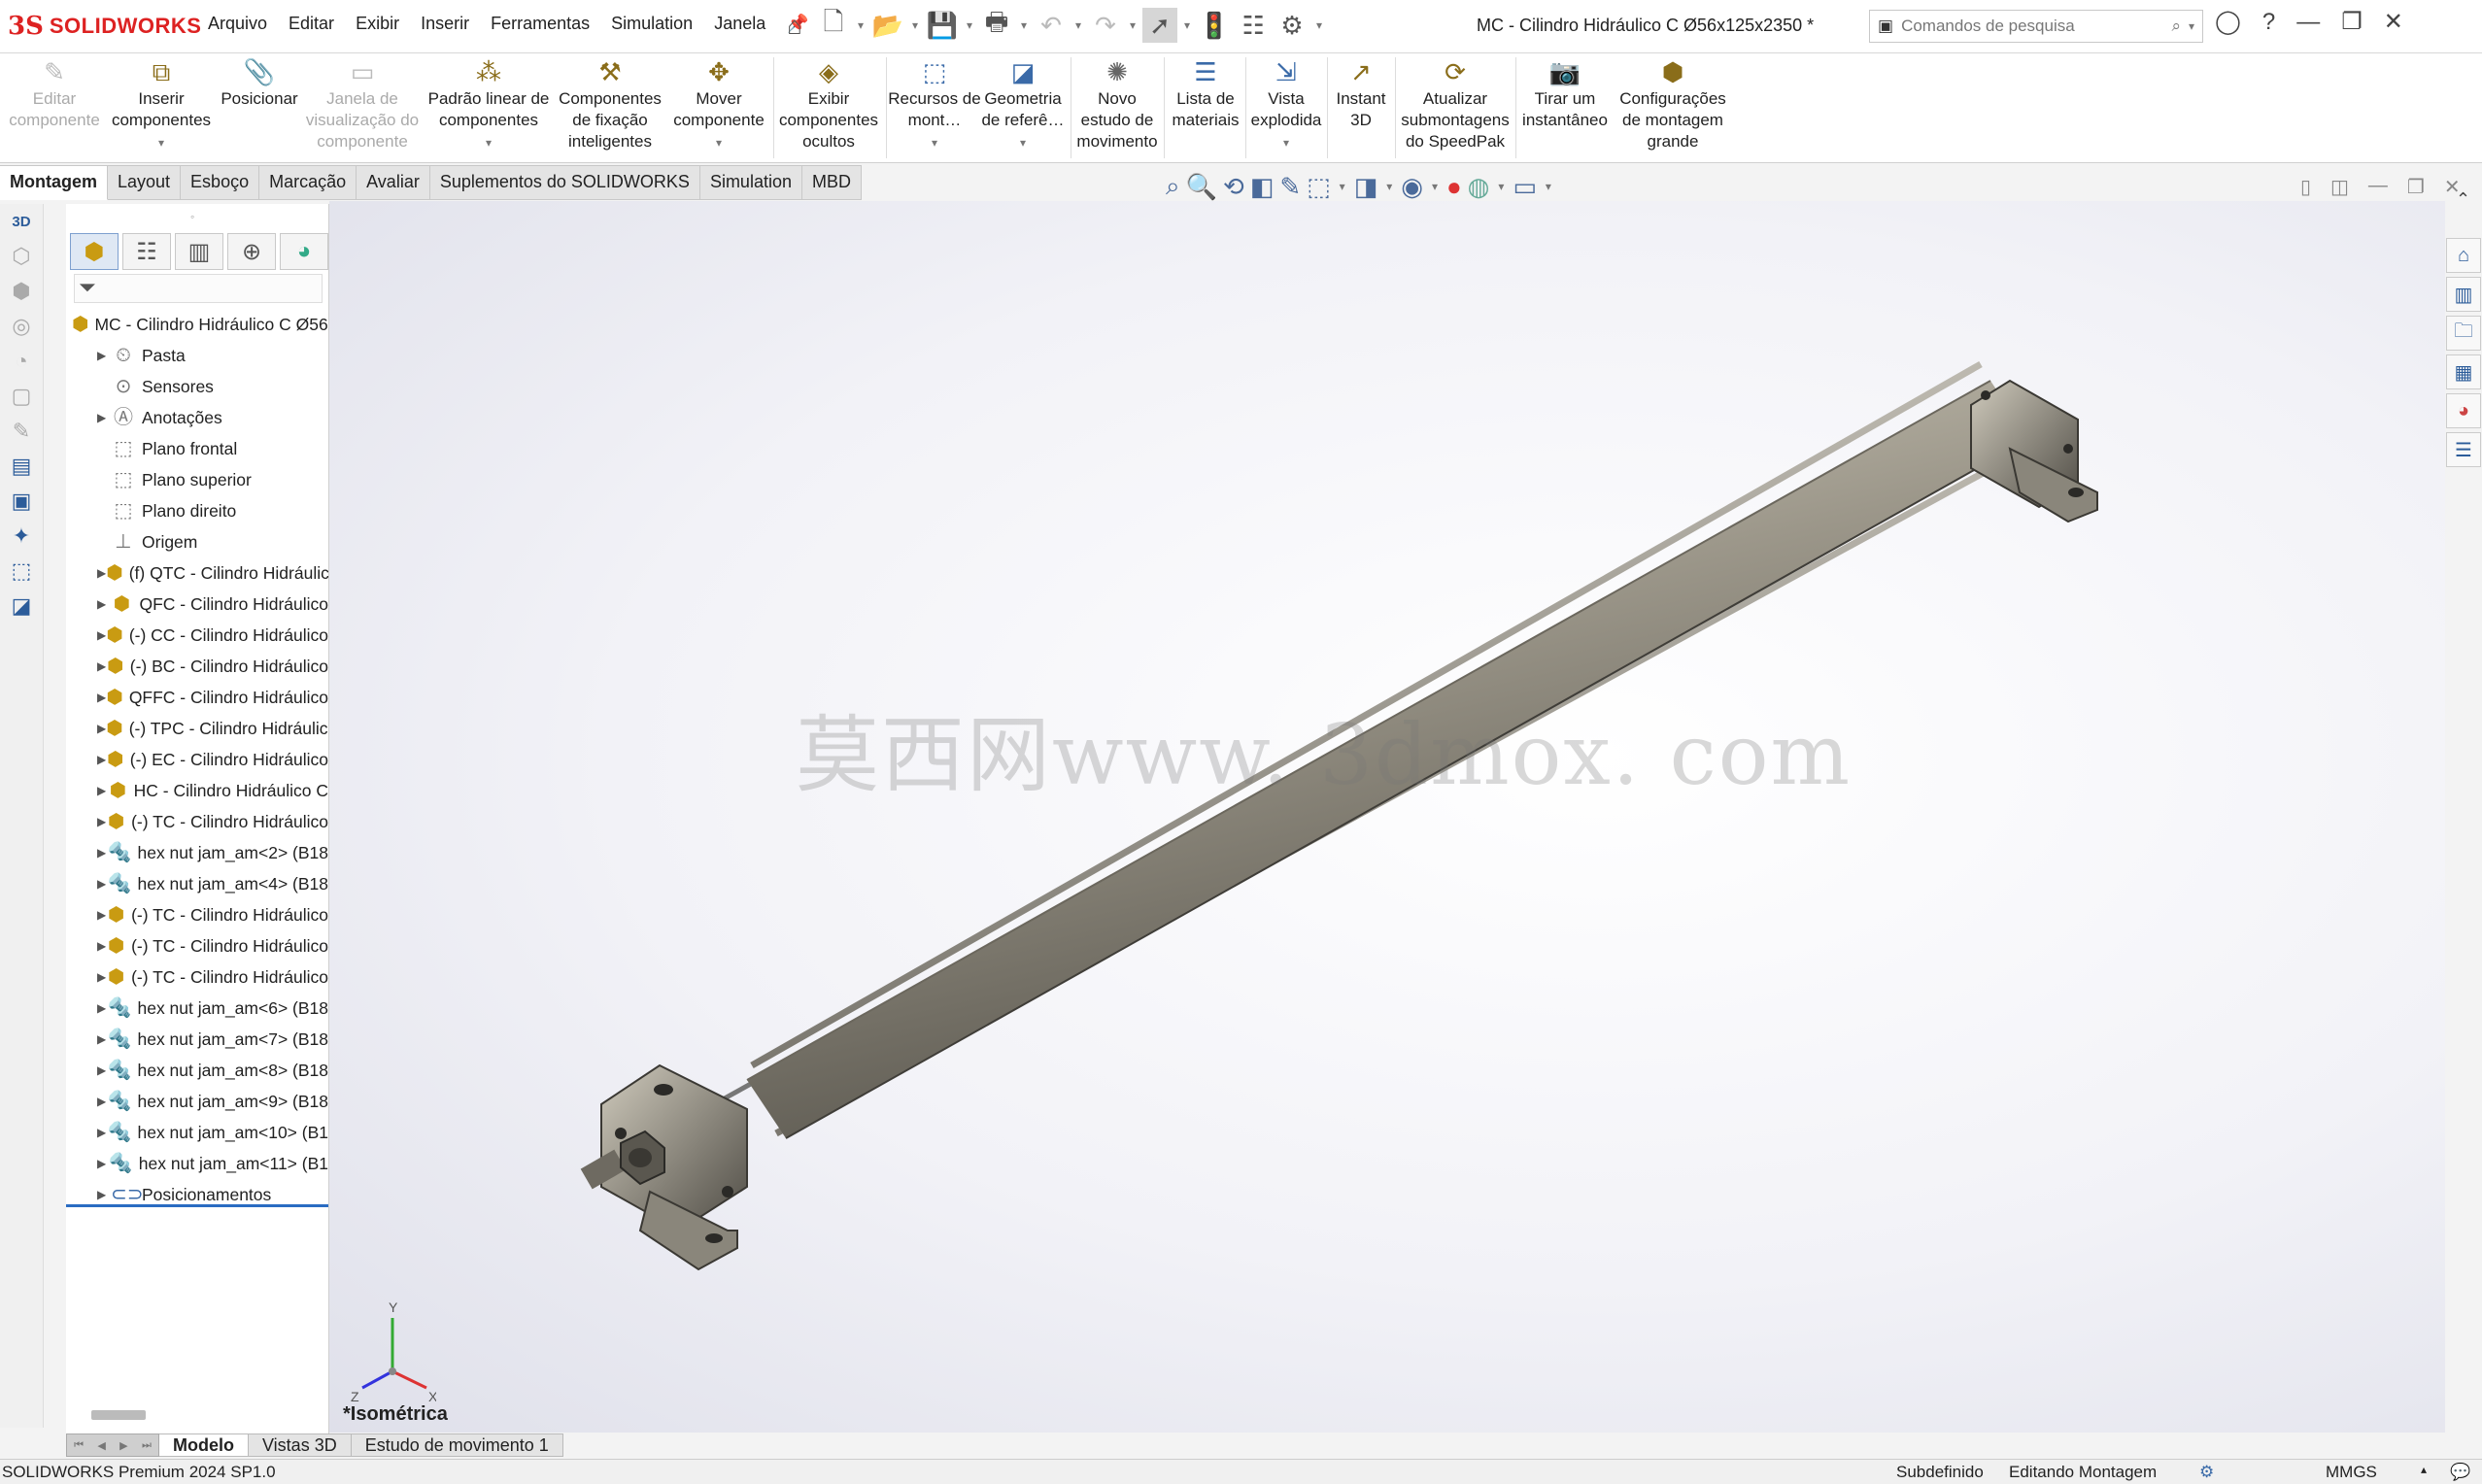 This screenshot has height=1484, width=2482. Describe the element at coordinates (652, 24) in the screenshot. I see `menu-simulation: Simulation` at that location.